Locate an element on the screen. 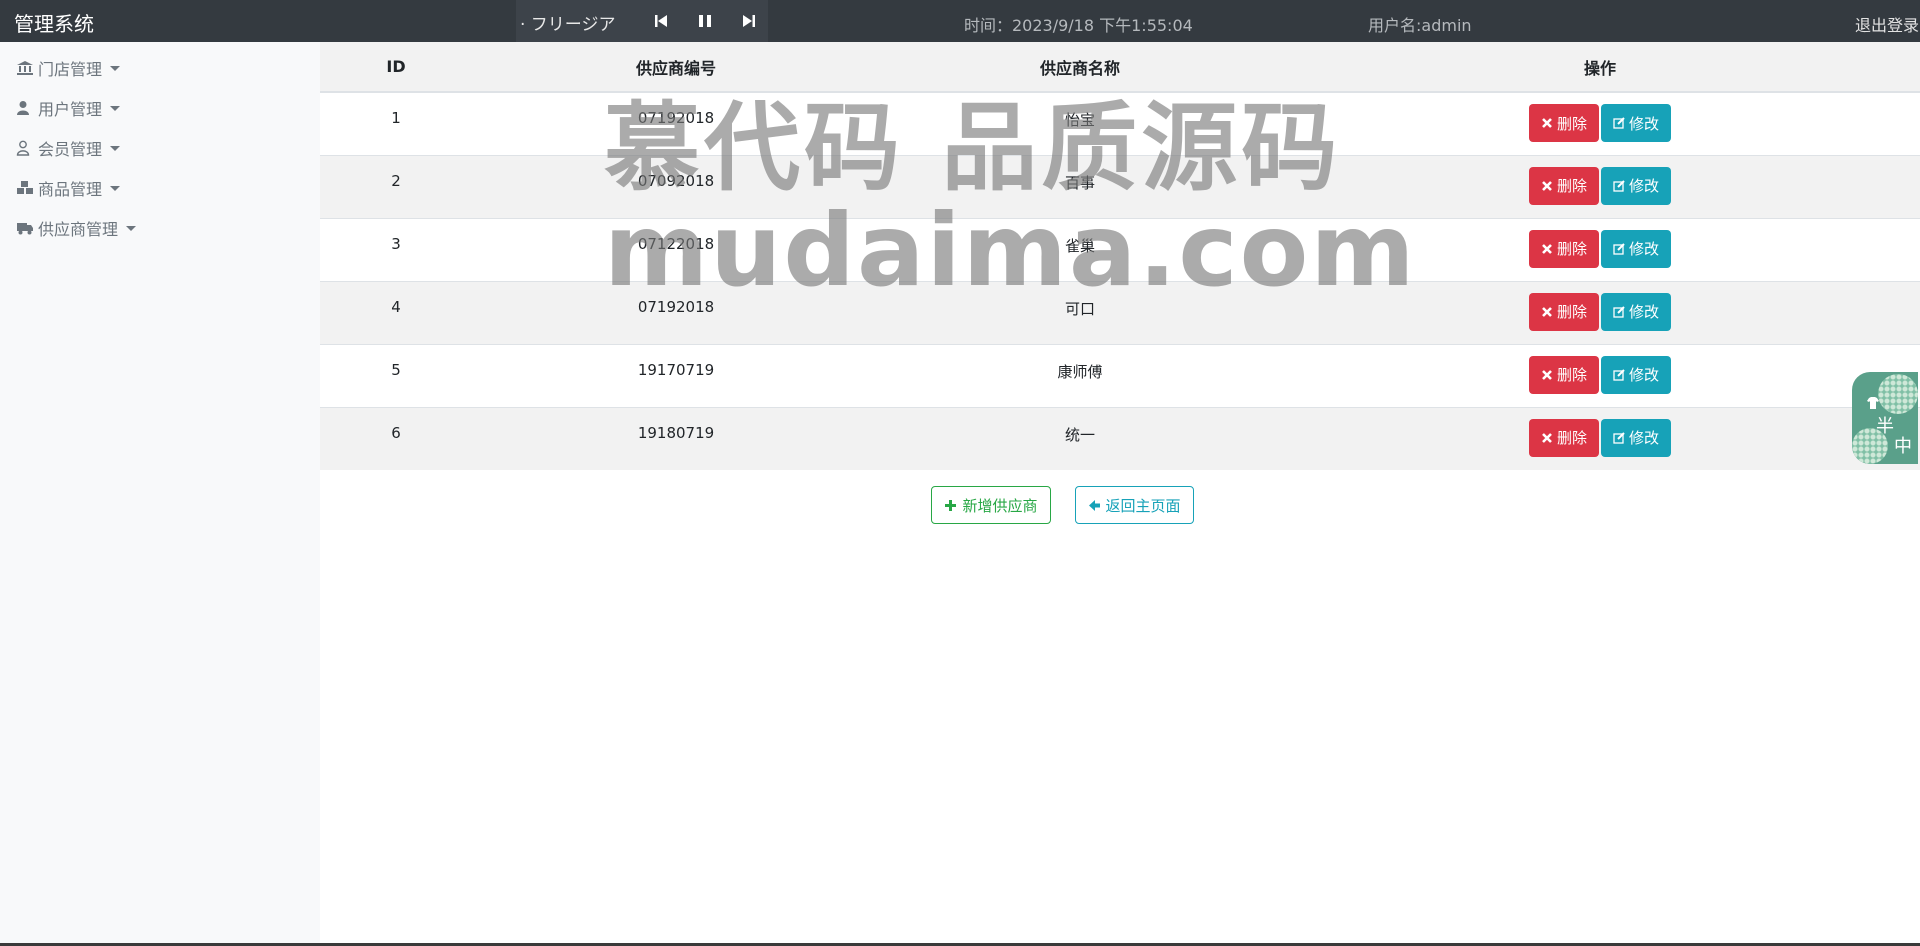 This screenshot has width=1920, height=946. sidebar-item-store: 门店管理 is located at coordinates (68, 68).